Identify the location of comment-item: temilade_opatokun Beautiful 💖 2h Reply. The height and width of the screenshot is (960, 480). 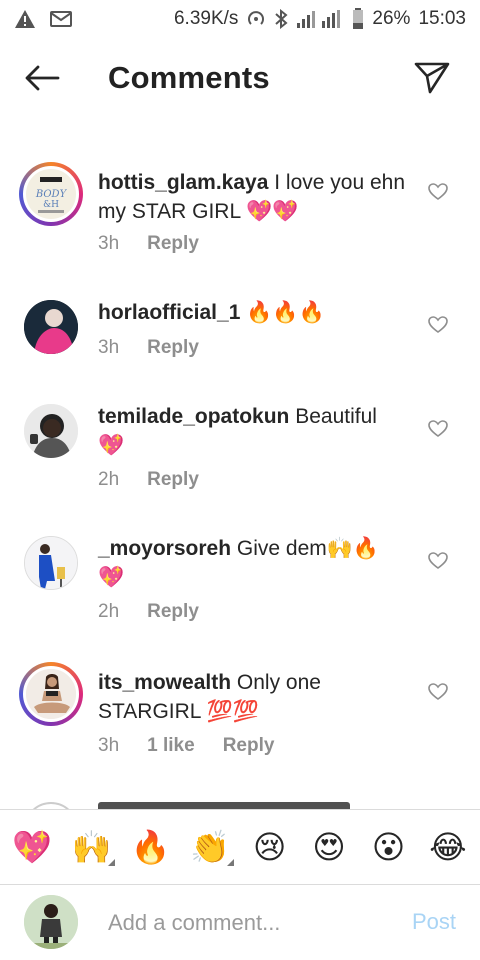
(240, 457).